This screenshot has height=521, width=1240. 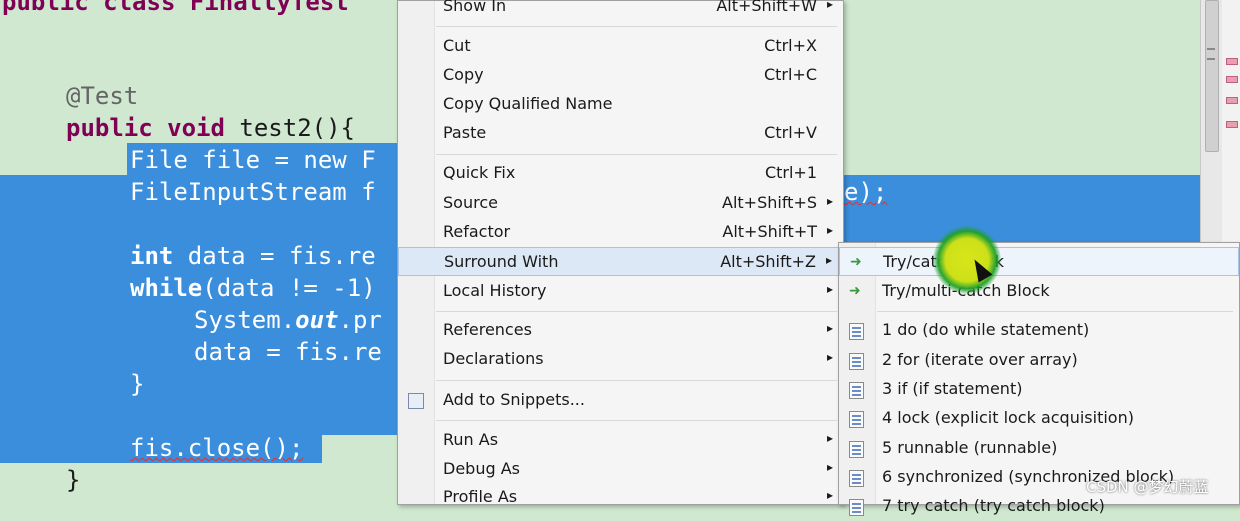 I want to click on menu-item-label: Paste, so click(x=465, y=132).